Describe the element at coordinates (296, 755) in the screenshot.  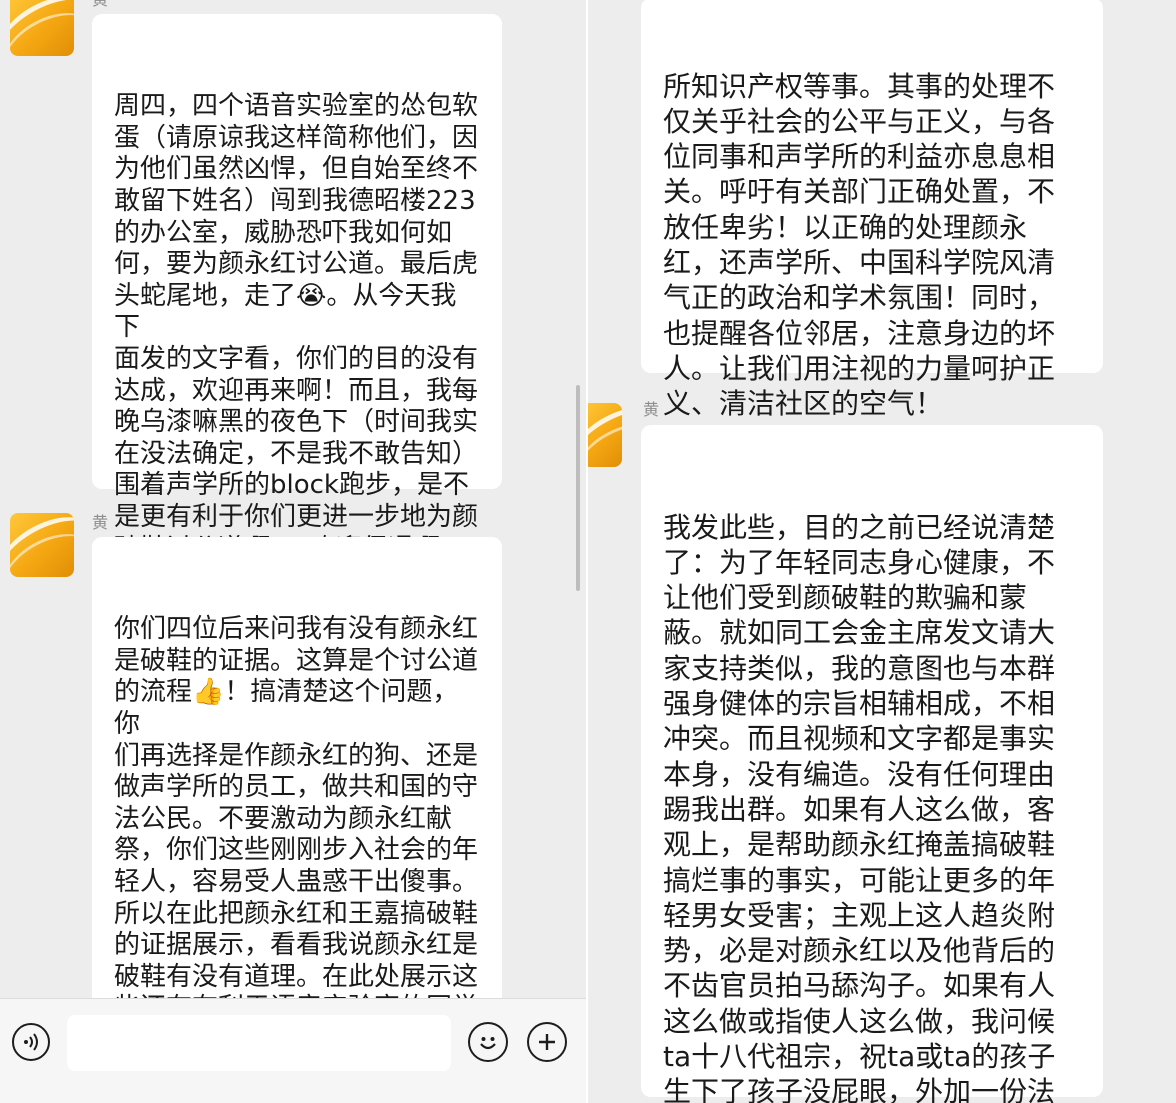
I see `message-line: 们再选择是作颜永红的狗、还是` at that location.